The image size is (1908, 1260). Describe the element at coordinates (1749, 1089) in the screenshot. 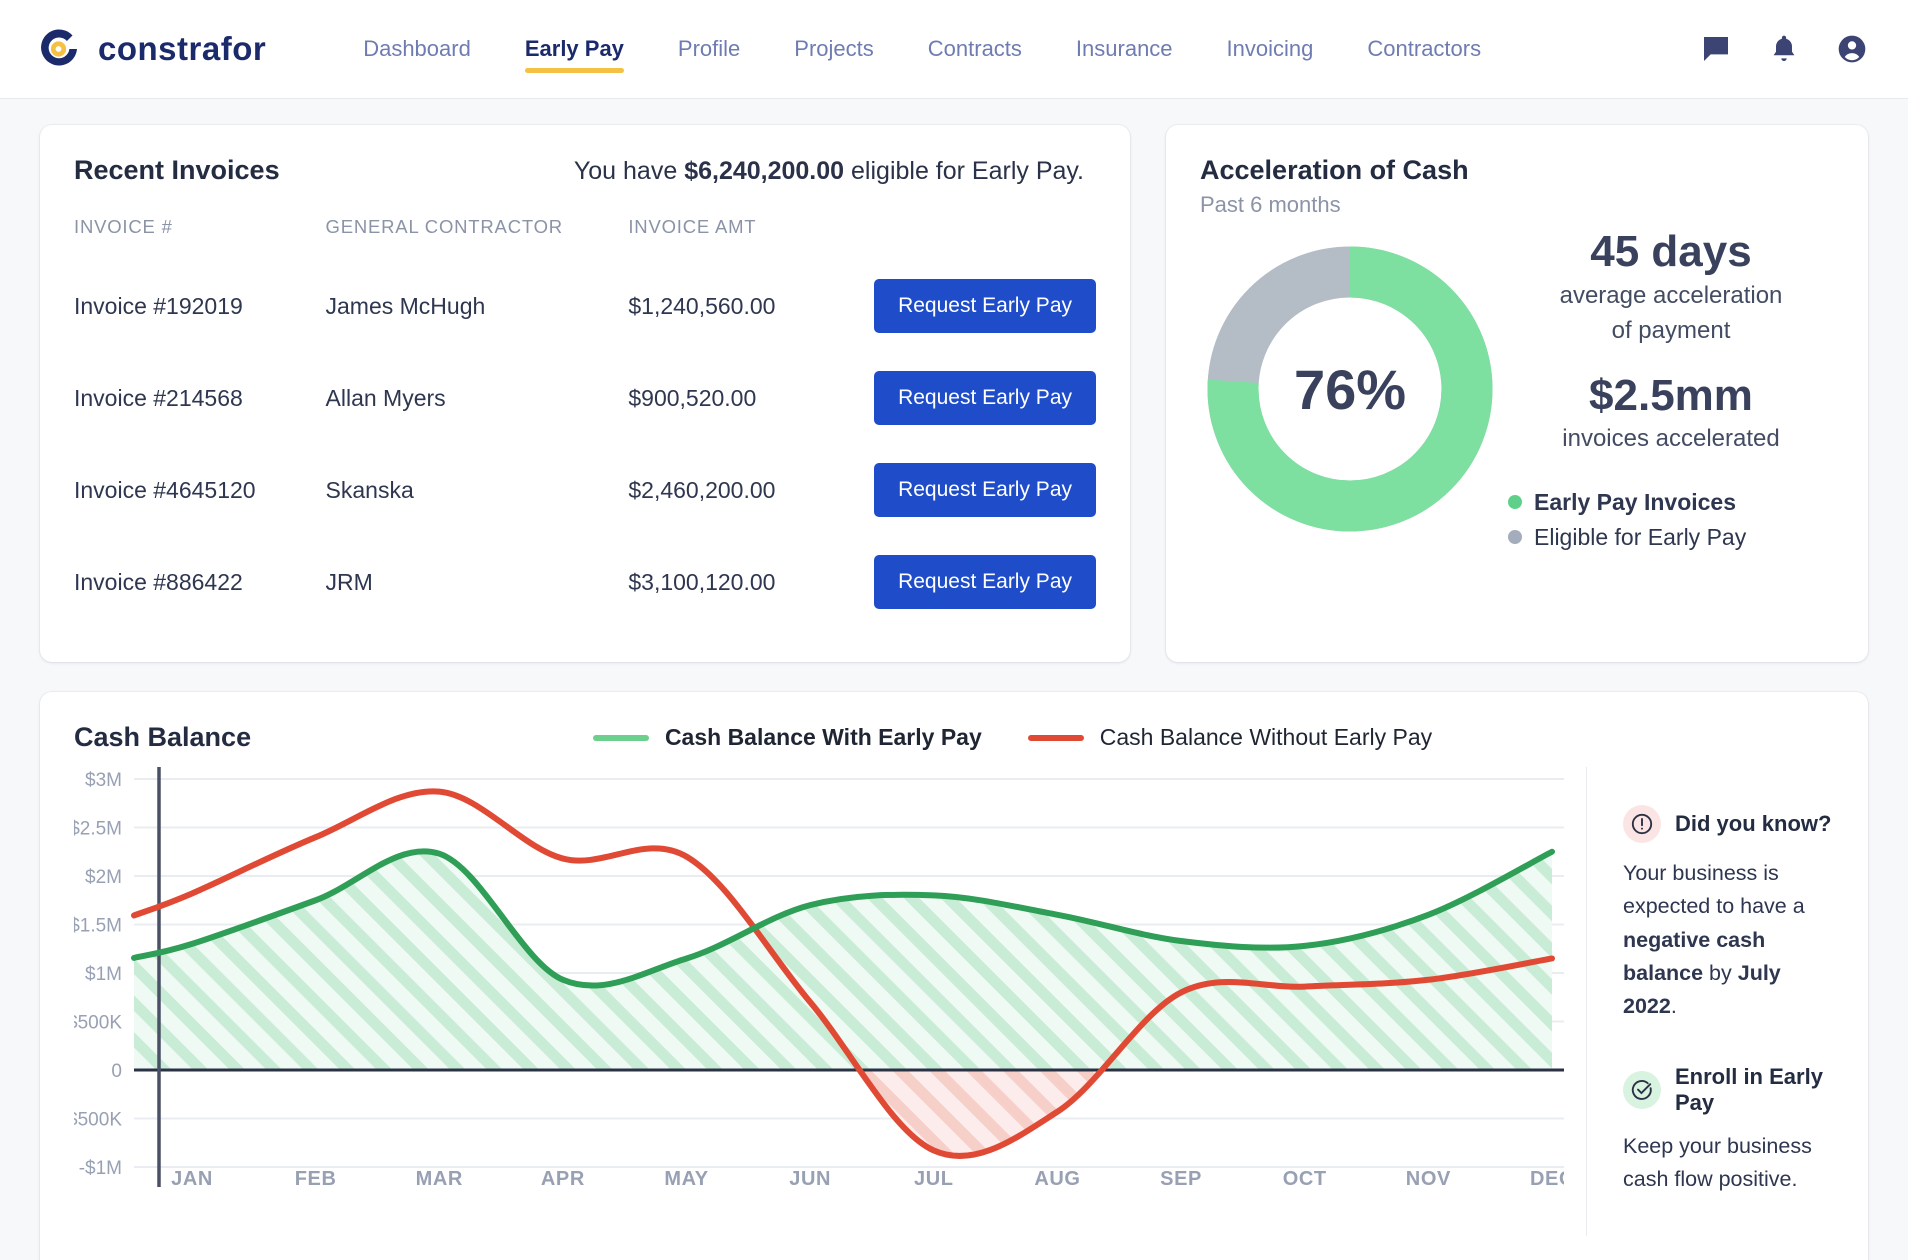

I see `note-title: Enroll in Early Pay` at that location.